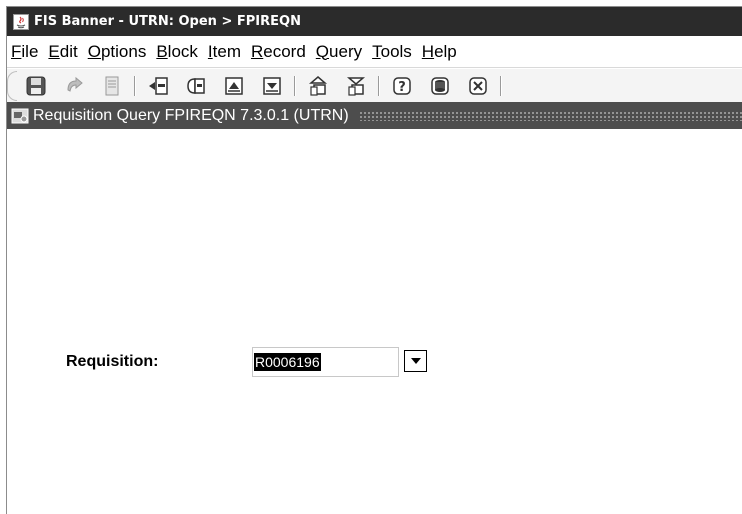 This screenshot has width=742, height=514. What do you see at coordinates (158, 86) in the screenshot?
I see `insert-record-icon` at bounding box center [158, 86].